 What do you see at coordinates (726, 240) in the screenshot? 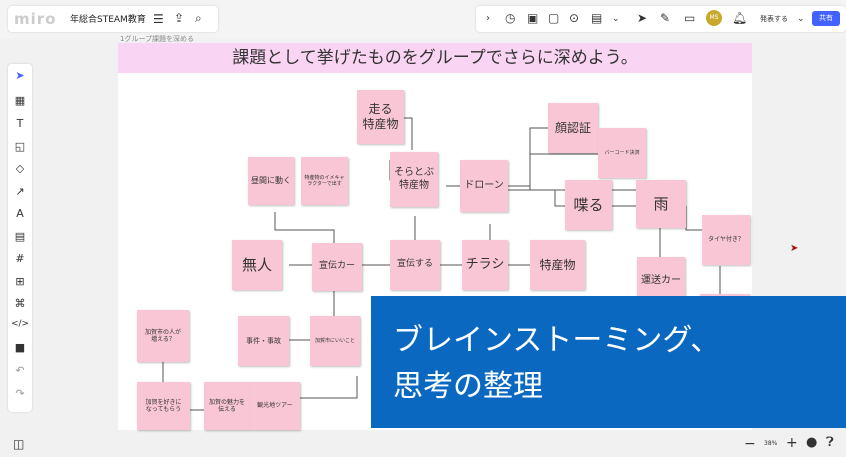
I see `sticky-note: タイヤ付き？` at bounding box center [726, 240].